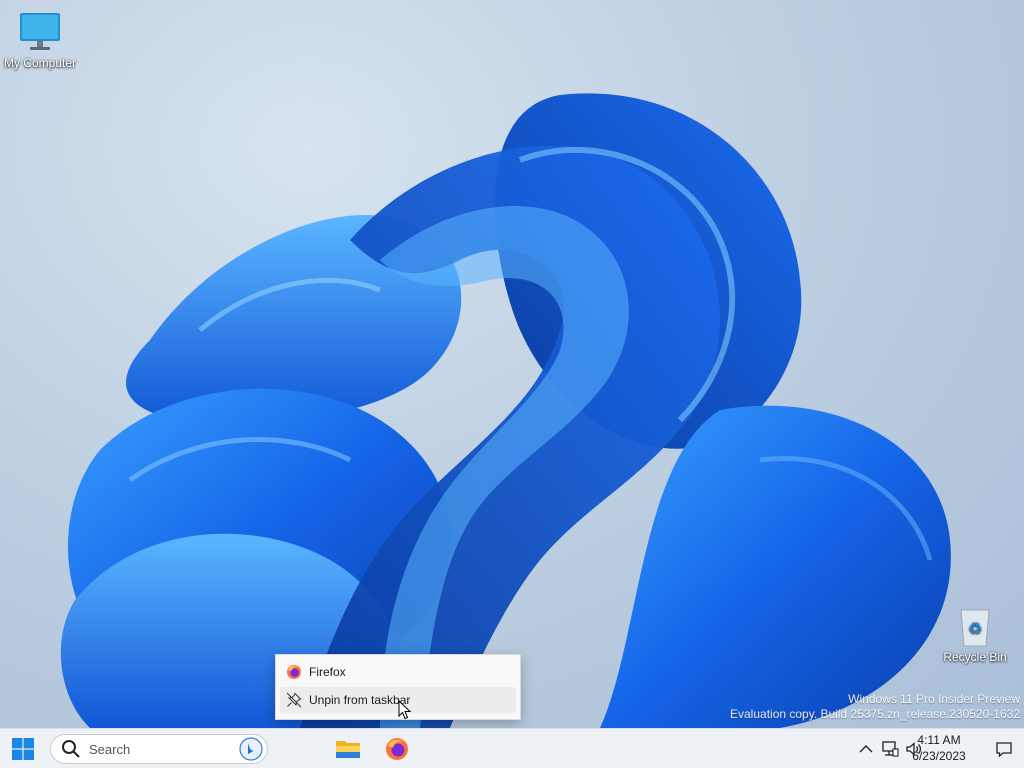 The height and width of the screenshot is (769, 1024). Describe the element at coordinates (939, 748) in the screenshot. I see `taskbar-clock: 4:11 AM 6/23/2023` at that location.